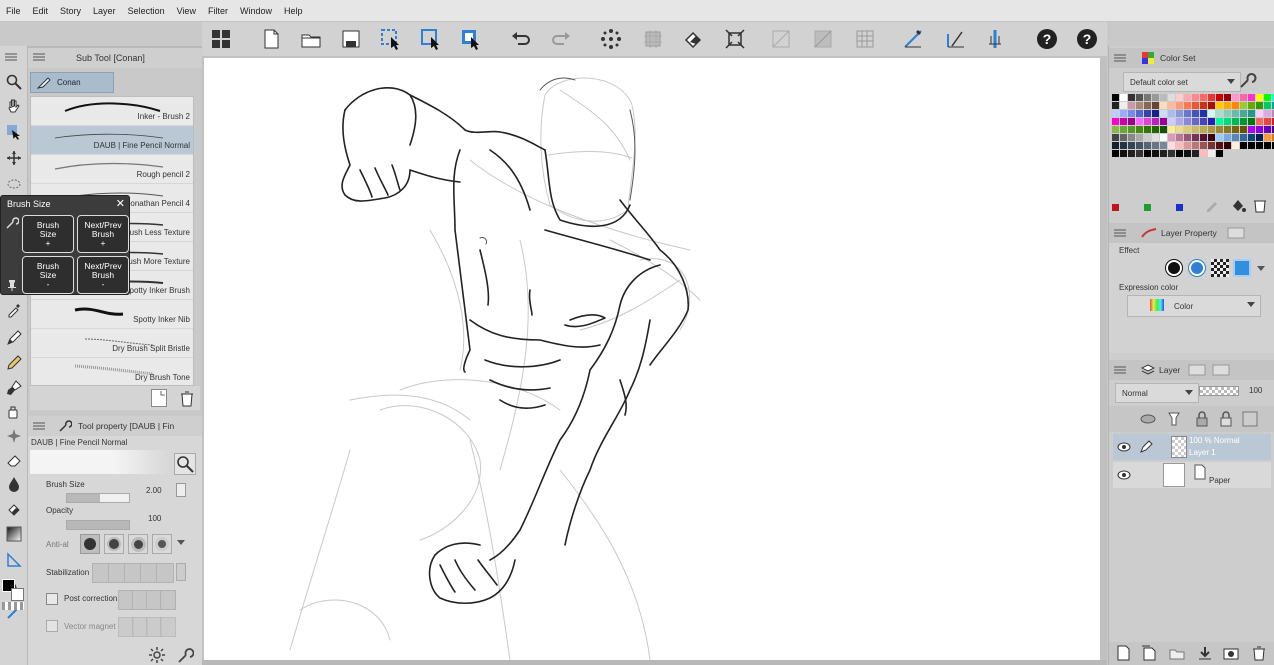 The image size is (1274, 665). Describe the element at coordinates (1226, 419) in the screenshot. I see `lock-transparent-icon` at that location.